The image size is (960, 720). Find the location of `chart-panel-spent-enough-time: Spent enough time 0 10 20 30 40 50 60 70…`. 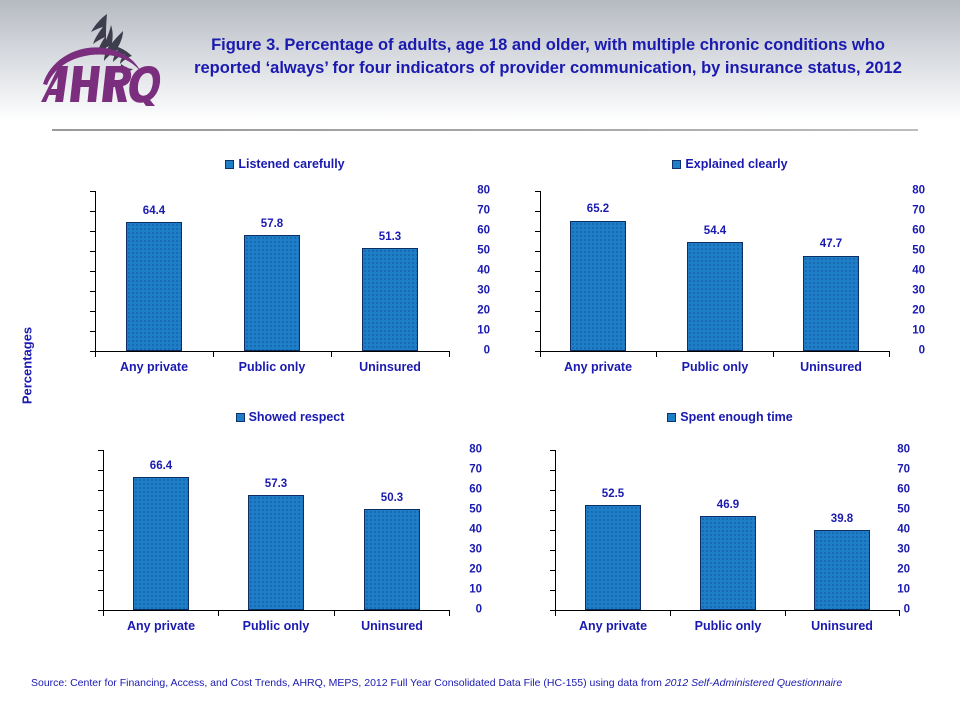

chart-panel-spent-enough-time: Spent enough time 0 10 20 30 40 50 60 70… is located at coordinates (715, 525).